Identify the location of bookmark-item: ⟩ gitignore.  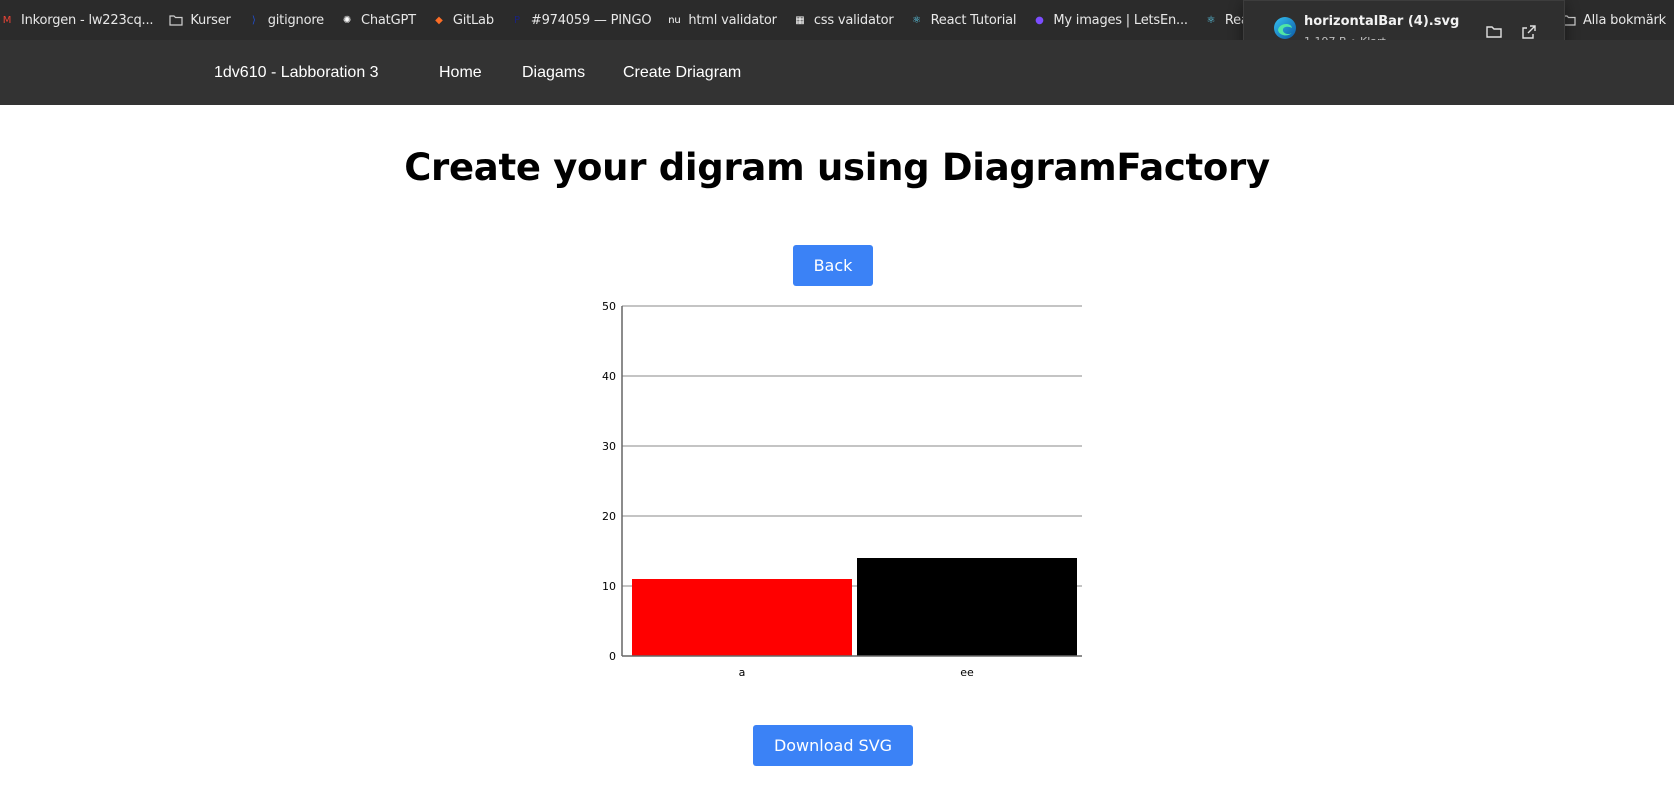
(285, 20).